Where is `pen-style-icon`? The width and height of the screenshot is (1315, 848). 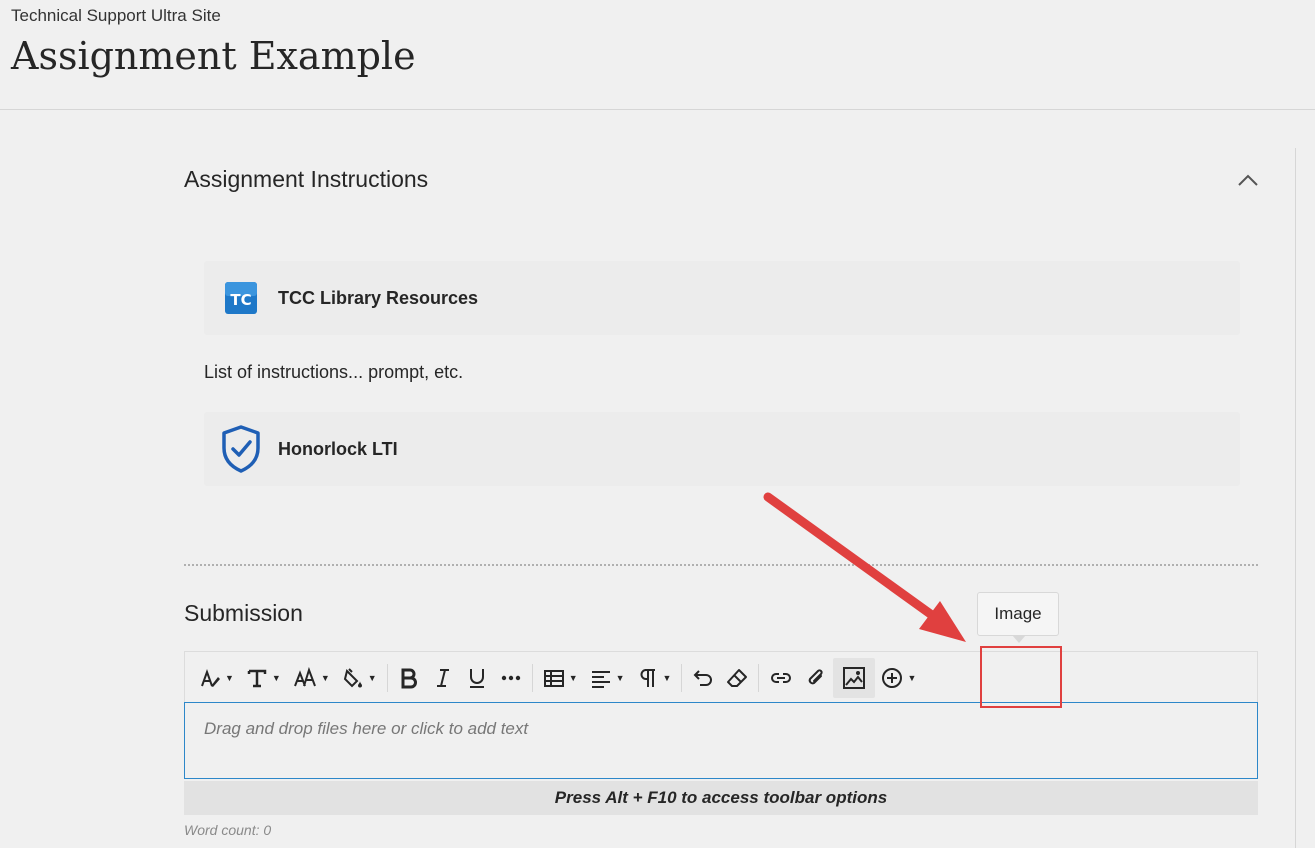
pen-style-icon is located at coordinates (210, 677).